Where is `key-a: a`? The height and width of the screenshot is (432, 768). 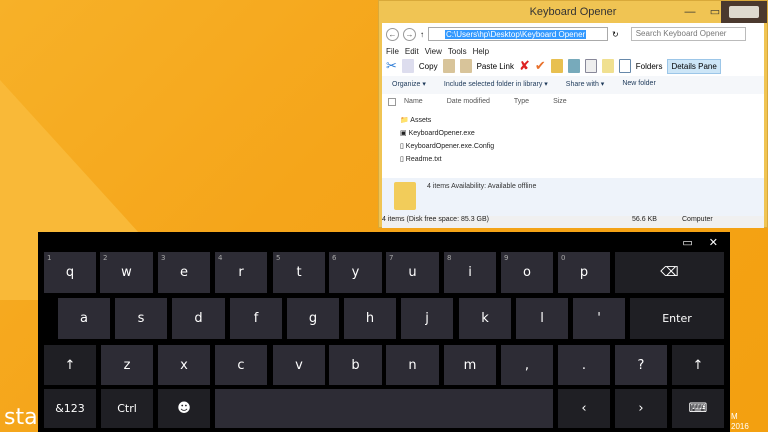 key-a: a is located at coordinates (84, 318).